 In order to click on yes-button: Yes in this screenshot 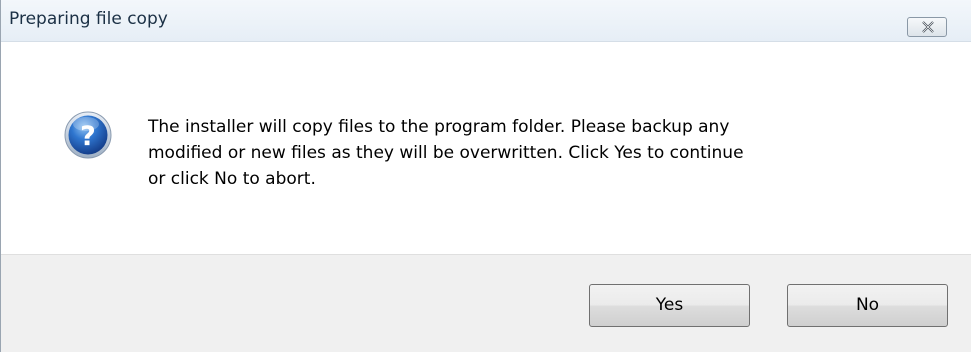, I will do `click(669, 305)`.